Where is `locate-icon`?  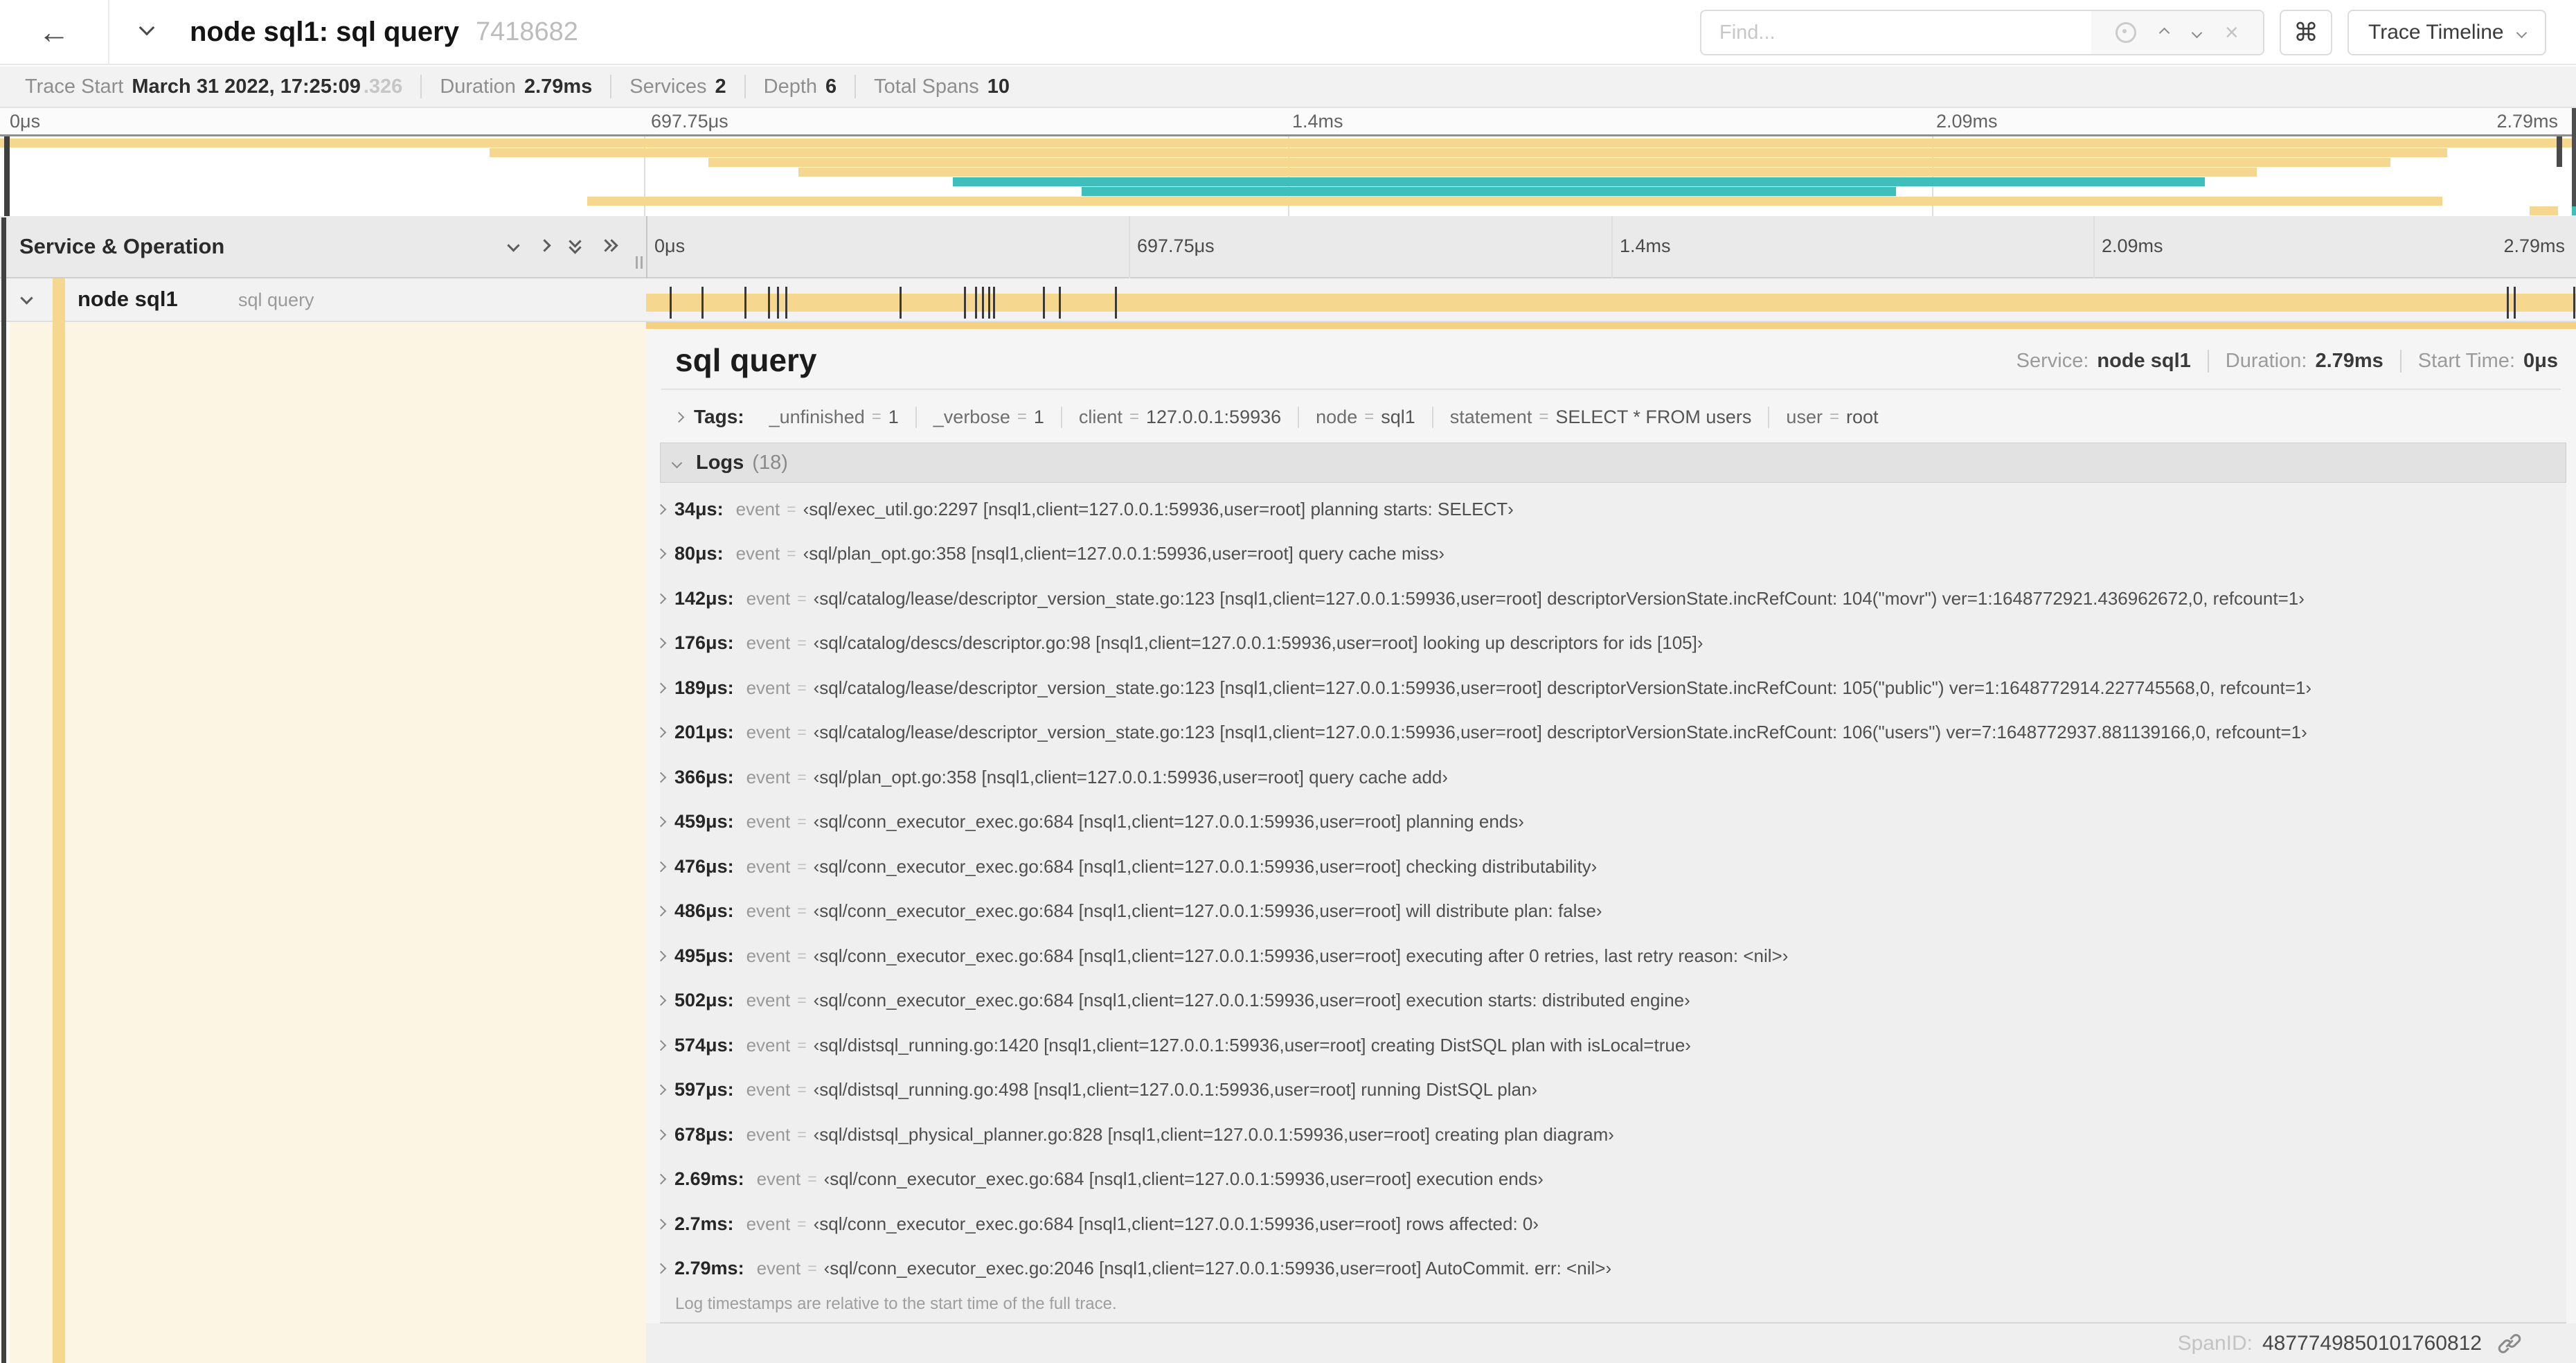 locate-icon is located at coordinates (2126, 33).